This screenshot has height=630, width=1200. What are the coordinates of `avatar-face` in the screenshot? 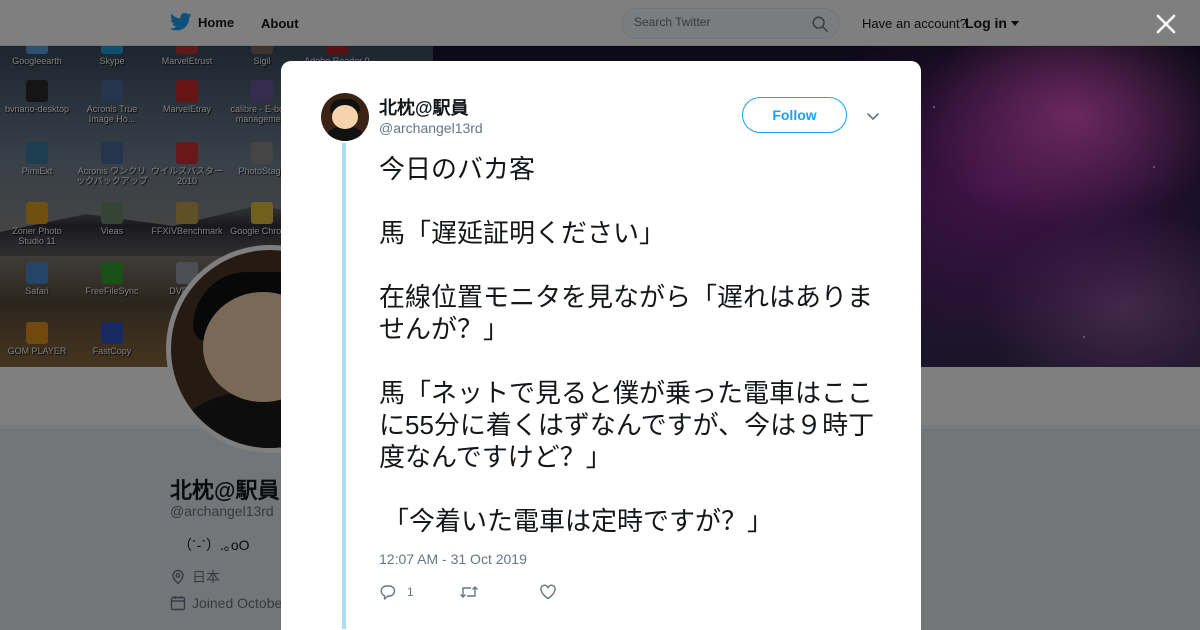 It's located at (345, 117).